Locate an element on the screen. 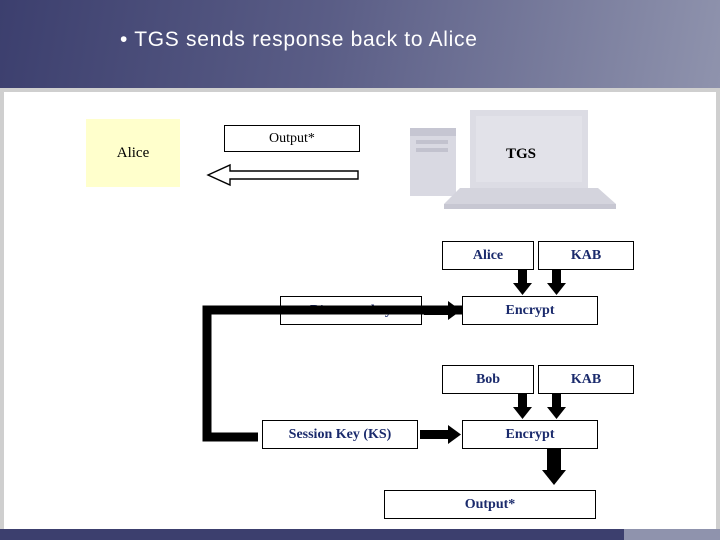 The image size is (720, 540). alice-input-box: Alice is located at coordinates (488, 255).